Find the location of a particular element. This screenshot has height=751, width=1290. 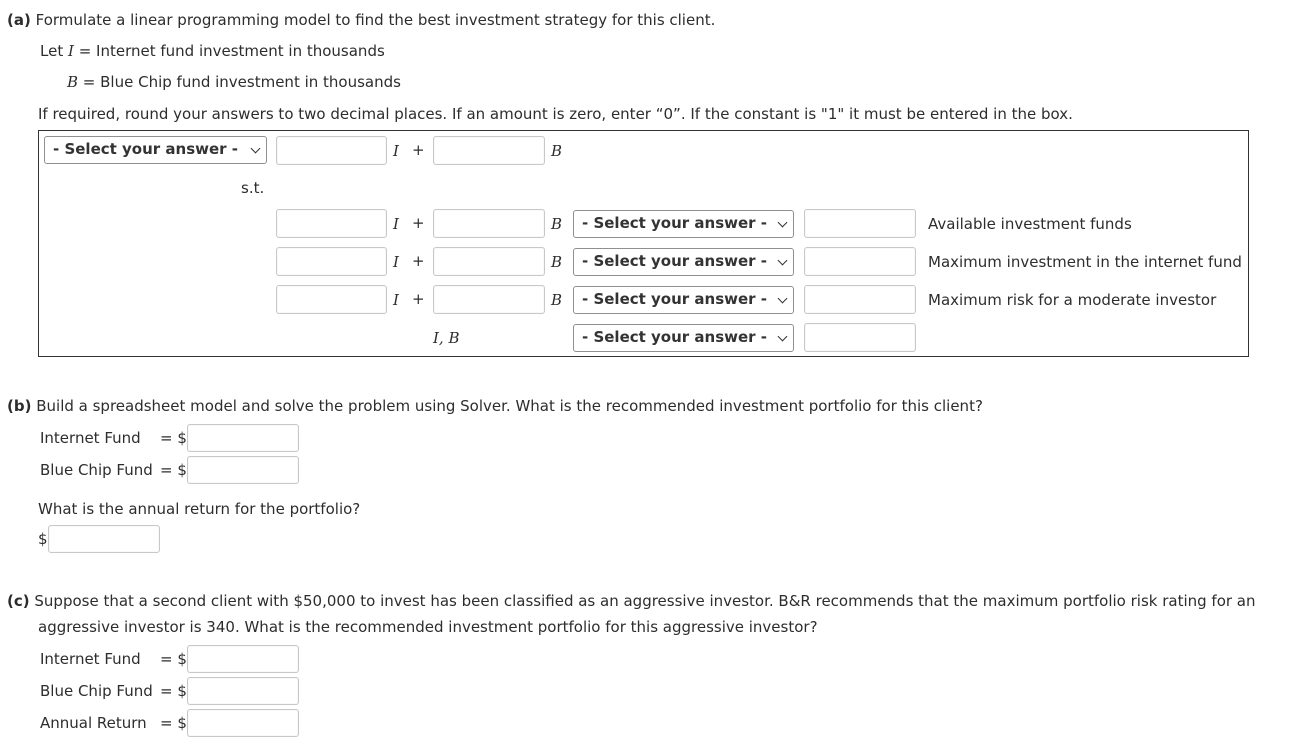

part-c-return-equals: = $ is located at coordinates (173, 723).